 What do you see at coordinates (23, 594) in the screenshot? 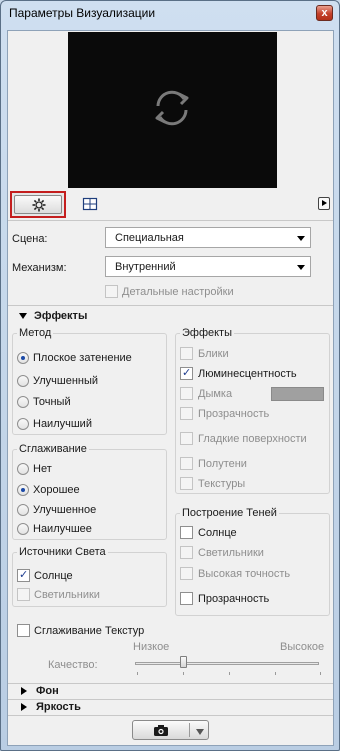
I see `light-lamps-checkbox` at bounding box center [23, 594].